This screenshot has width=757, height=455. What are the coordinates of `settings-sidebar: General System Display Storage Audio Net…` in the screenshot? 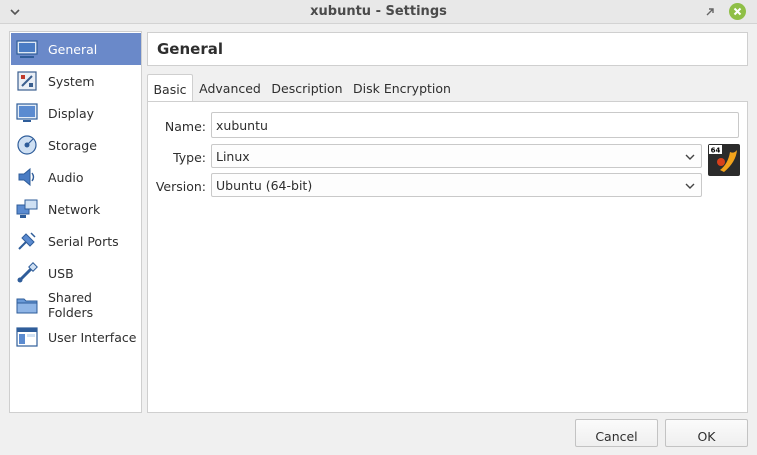 It's located at (75, 222).